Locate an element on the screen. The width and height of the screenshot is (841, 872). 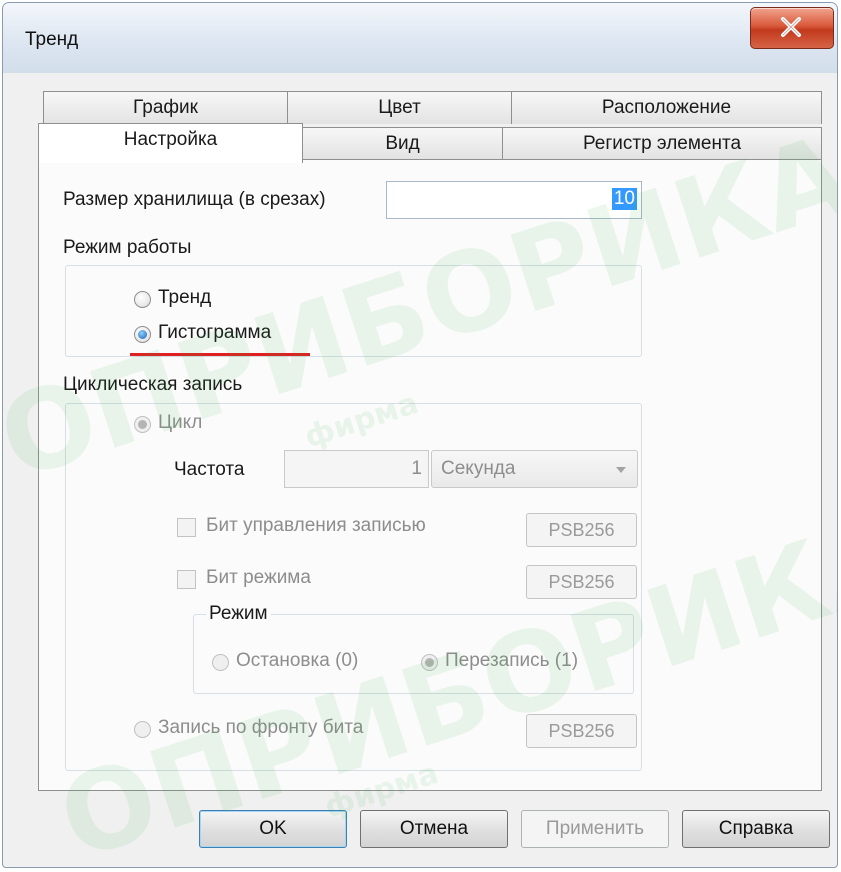
stop-label: Остановка (0) is located at coordinates (297, 660).